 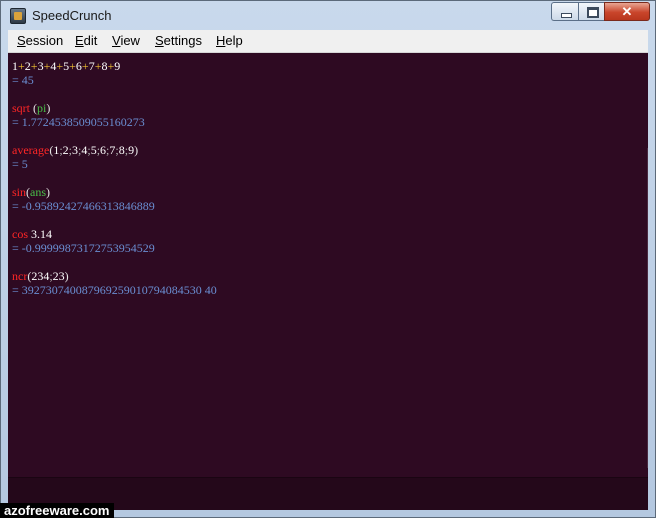 What do you see at coordinates (126, 40) in the screenshot?
I see `menu-view: View` at bounding box center [126, 40].